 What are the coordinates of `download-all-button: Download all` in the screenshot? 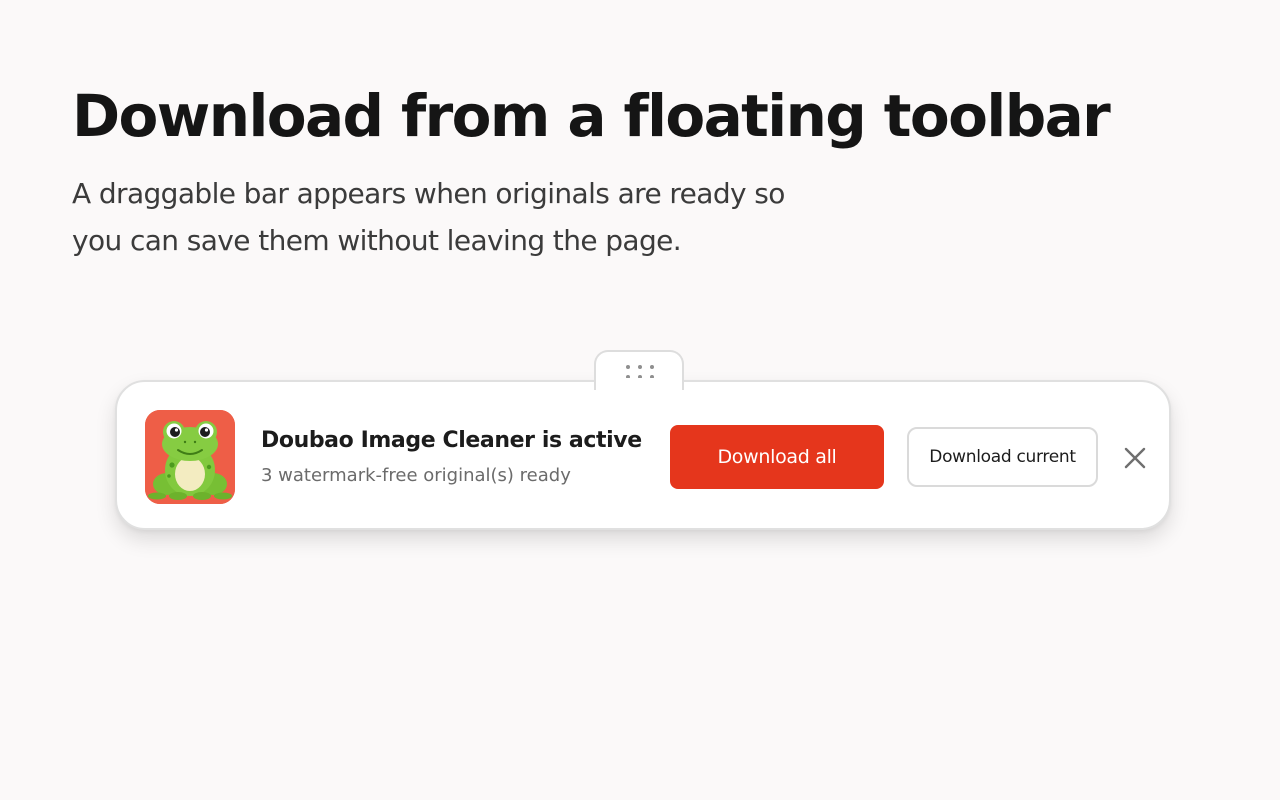 It's located at (777, 457).